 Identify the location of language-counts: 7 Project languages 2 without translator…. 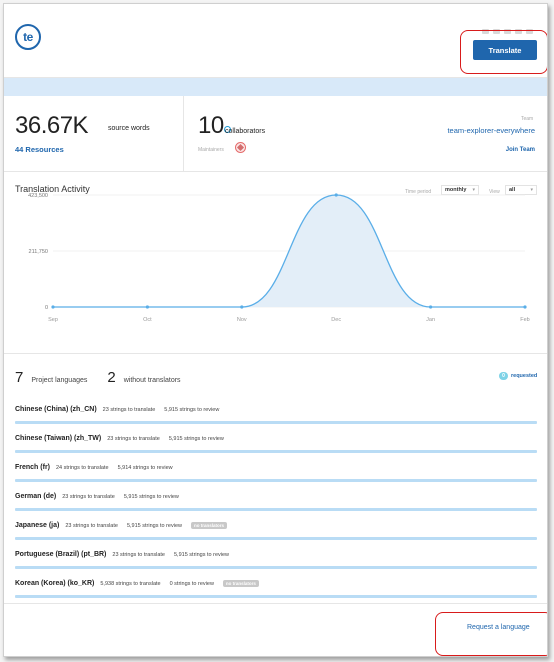
(108, 377).